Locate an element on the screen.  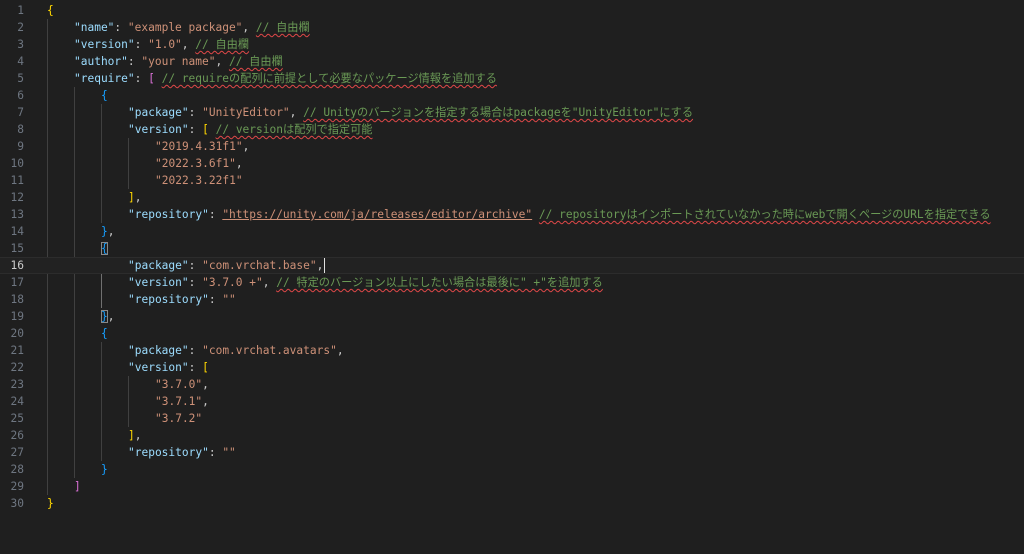
line-code: "package": "com.vrchat.base", is located at coordinates (225, 265).